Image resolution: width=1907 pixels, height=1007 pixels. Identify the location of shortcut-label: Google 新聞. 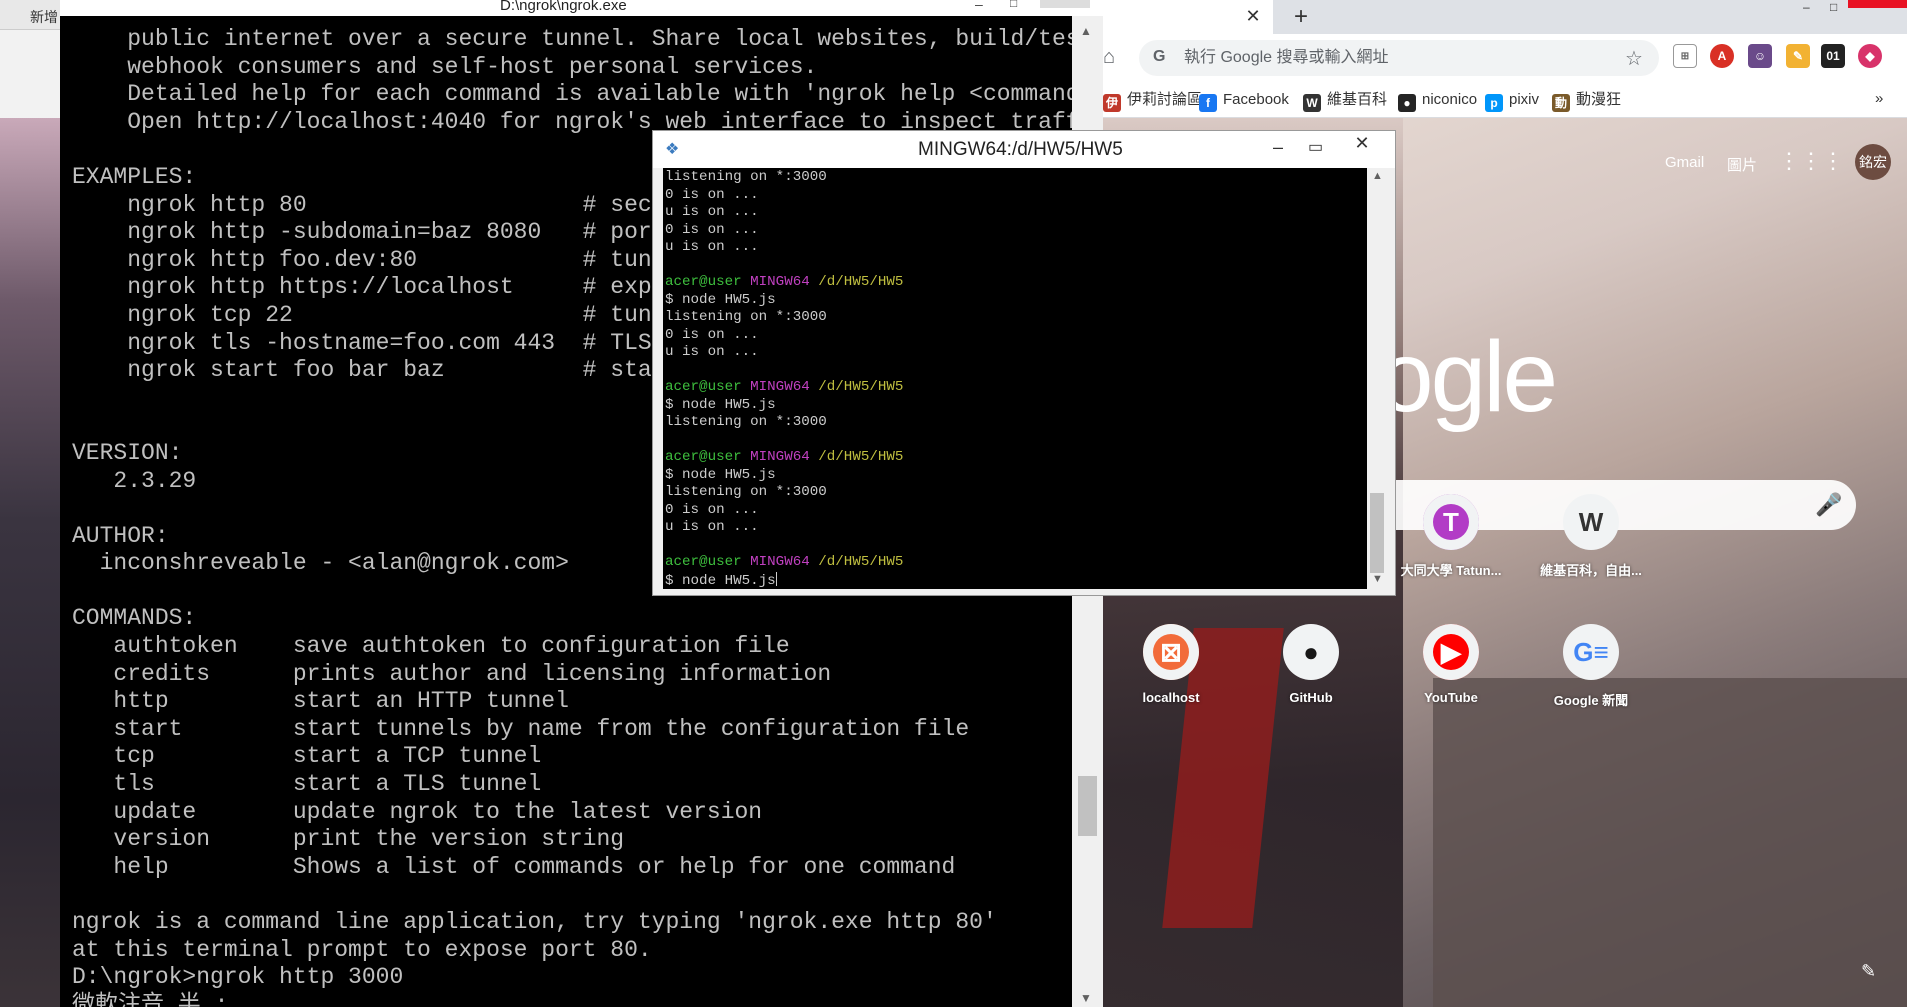
(1591, 700).